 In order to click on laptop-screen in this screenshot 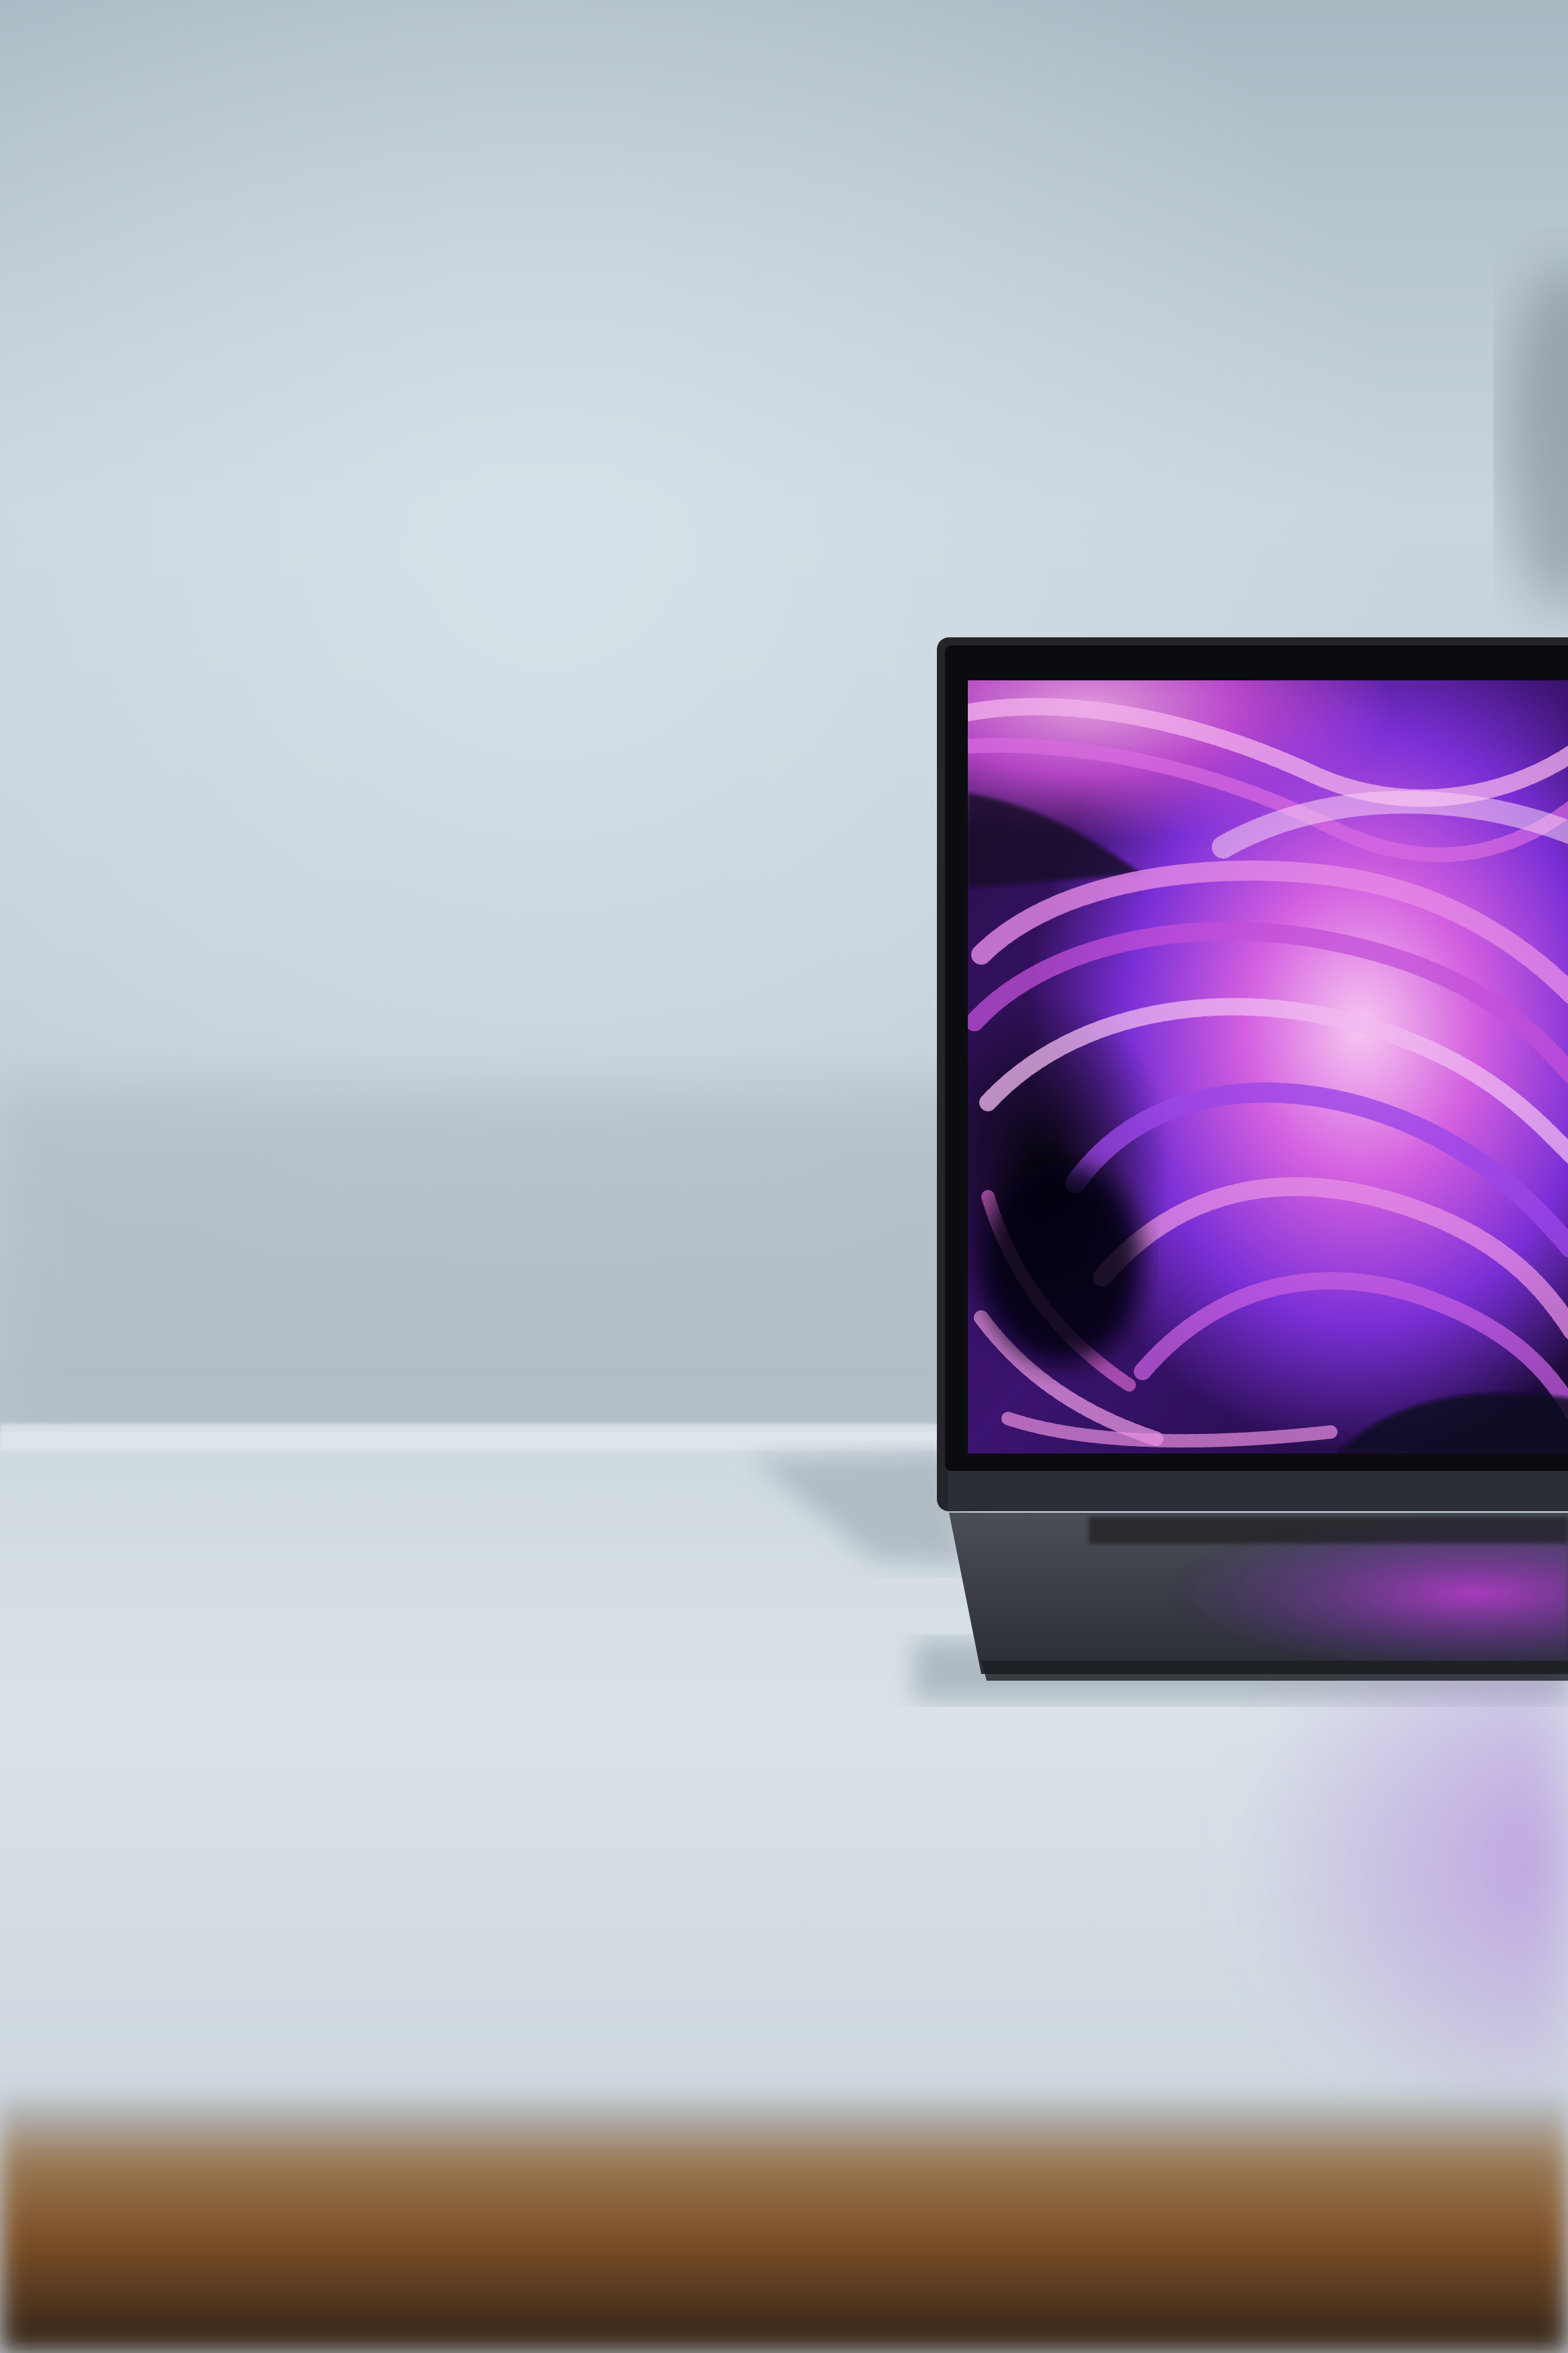, I will do `click(1268, 1066)`.